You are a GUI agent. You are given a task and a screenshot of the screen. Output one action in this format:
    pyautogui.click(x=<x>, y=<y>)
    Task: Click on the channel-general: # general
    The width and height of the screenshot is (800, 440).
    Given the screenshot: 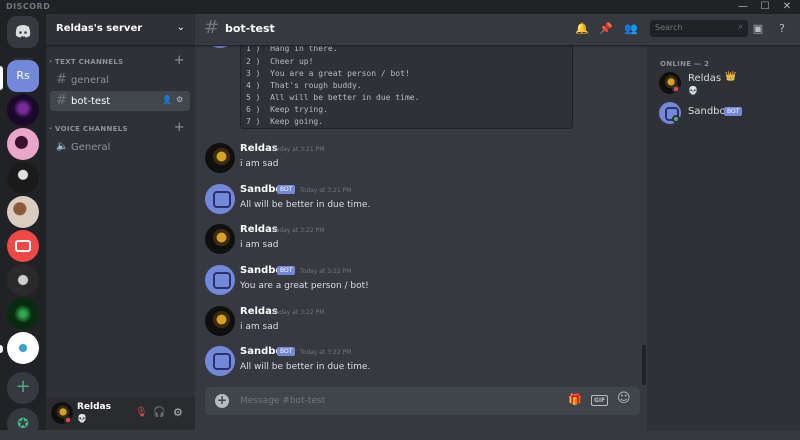 What is the action you would take?
    pyautogui.click(x=120, y=80)
    